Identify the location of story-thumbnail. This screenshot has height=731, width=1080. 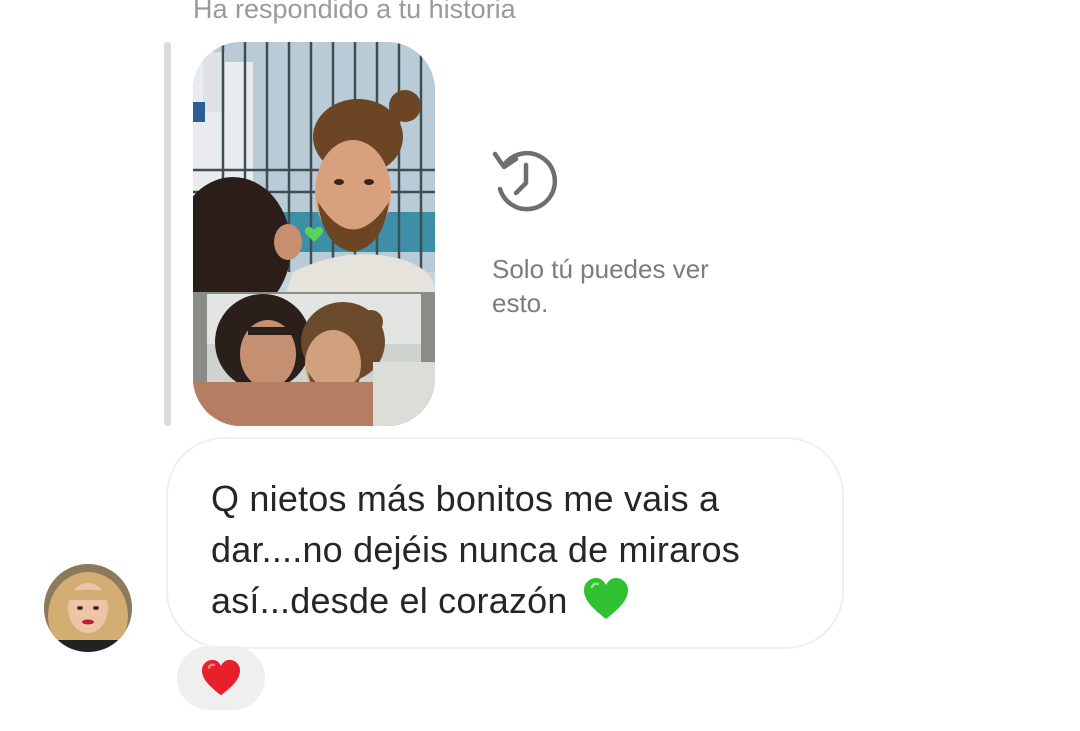
(314, 234).